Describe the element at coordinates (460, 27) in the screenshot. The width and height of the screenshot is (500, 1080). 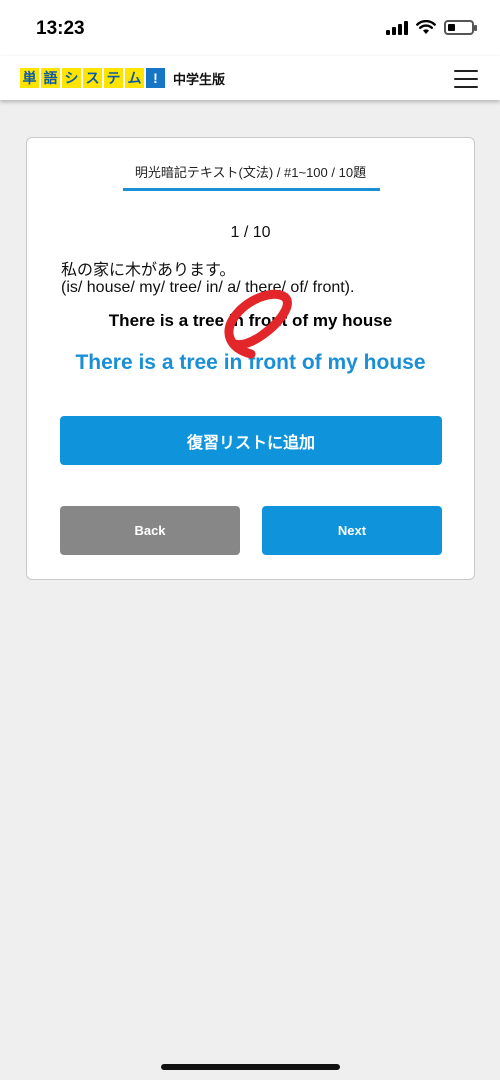
I see `battery-icon` at that location.